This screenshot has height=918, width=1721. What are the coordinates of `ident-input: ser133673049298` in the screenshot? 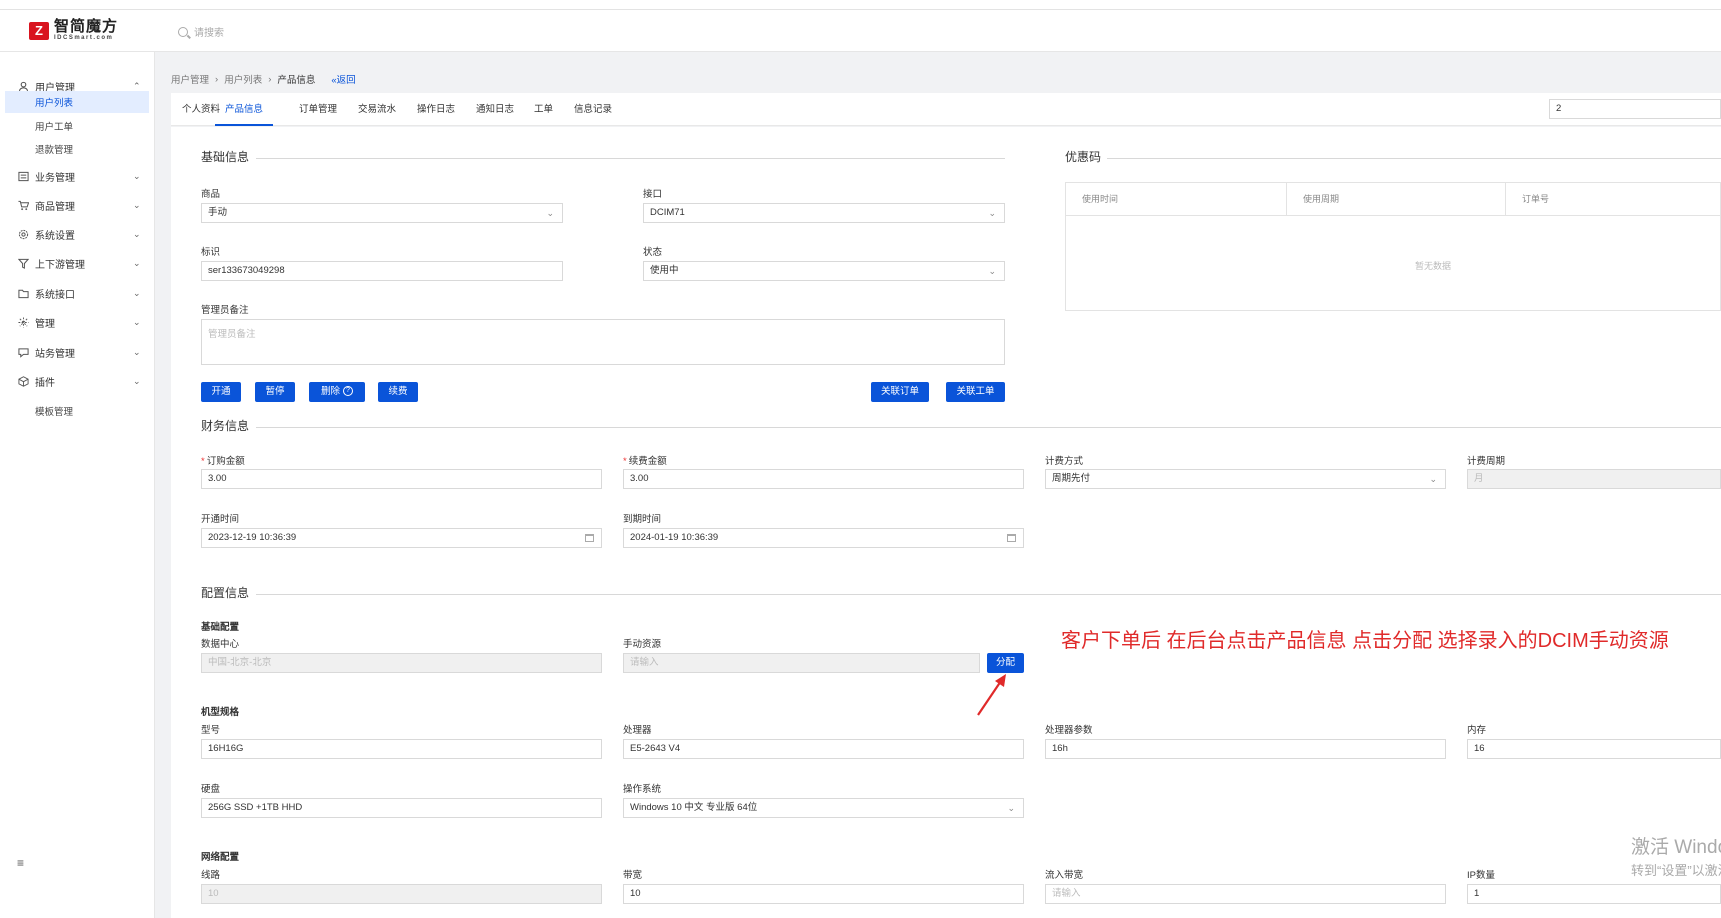 It's located at (382, 271).